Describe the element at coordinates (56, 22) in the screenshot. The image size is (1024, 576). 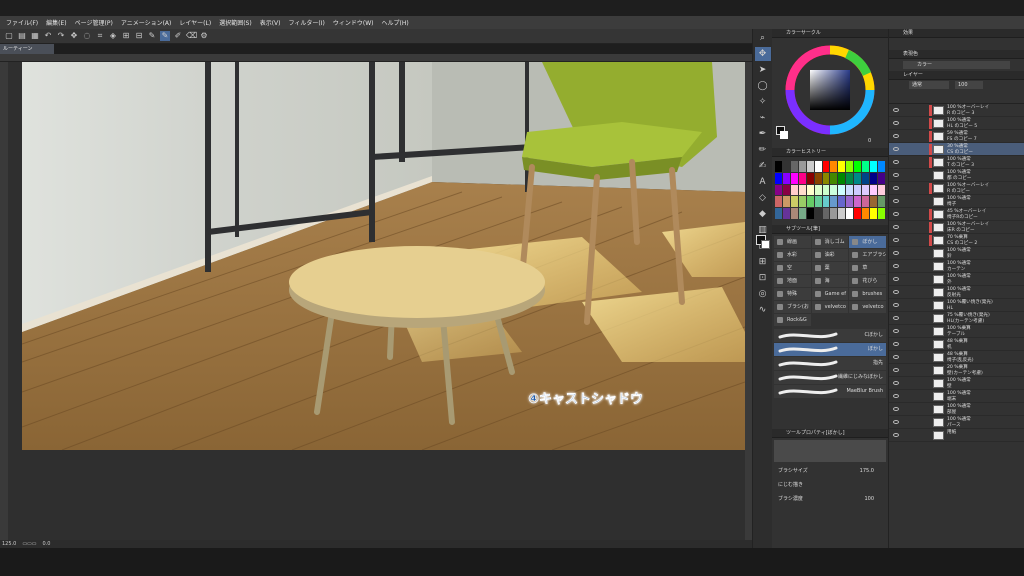
I see `menu-item: 編集(E)` at that location.